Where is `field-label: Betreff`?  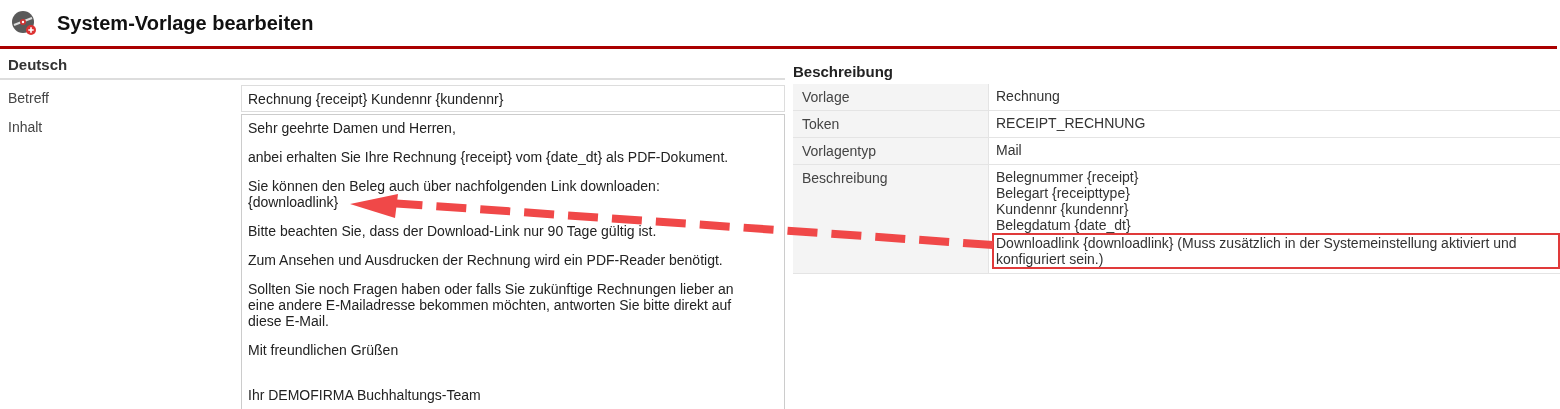 field-label: Betreff is located at coordinates (28, 98).